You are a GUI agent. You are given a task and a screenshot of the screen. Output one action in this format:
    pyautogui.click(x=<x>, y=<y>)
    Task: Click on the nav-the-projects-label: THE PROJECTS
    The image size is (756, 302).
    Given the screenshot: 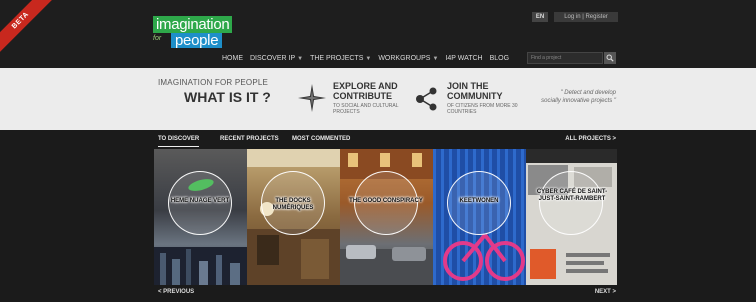 What is the action you would take?
    pyautogui.click(x=337, y=58)
    